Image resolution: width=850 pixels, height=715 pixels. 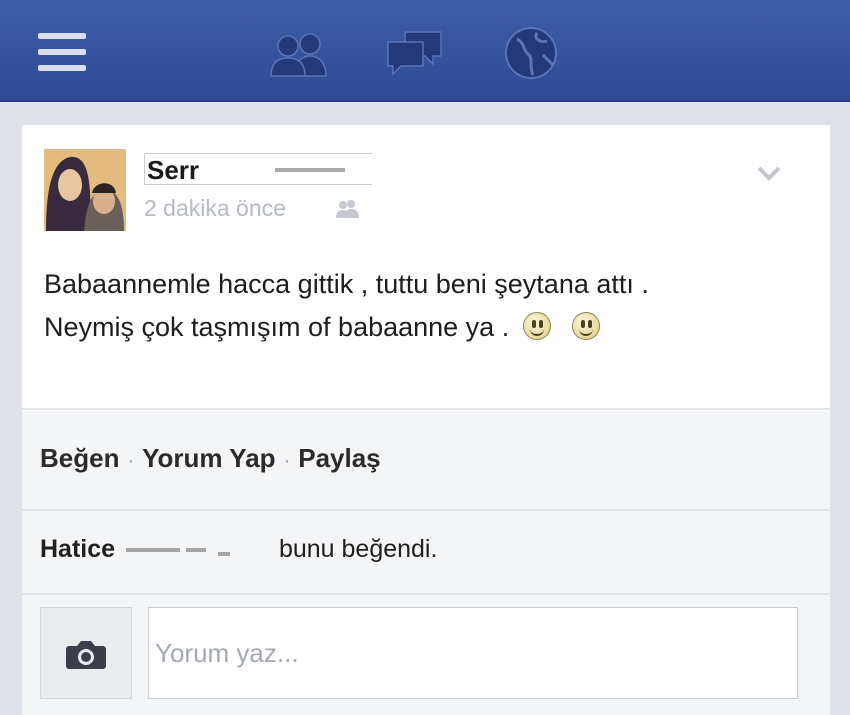 I want to click on friends-audience-icon, so click(x=347, y=209).